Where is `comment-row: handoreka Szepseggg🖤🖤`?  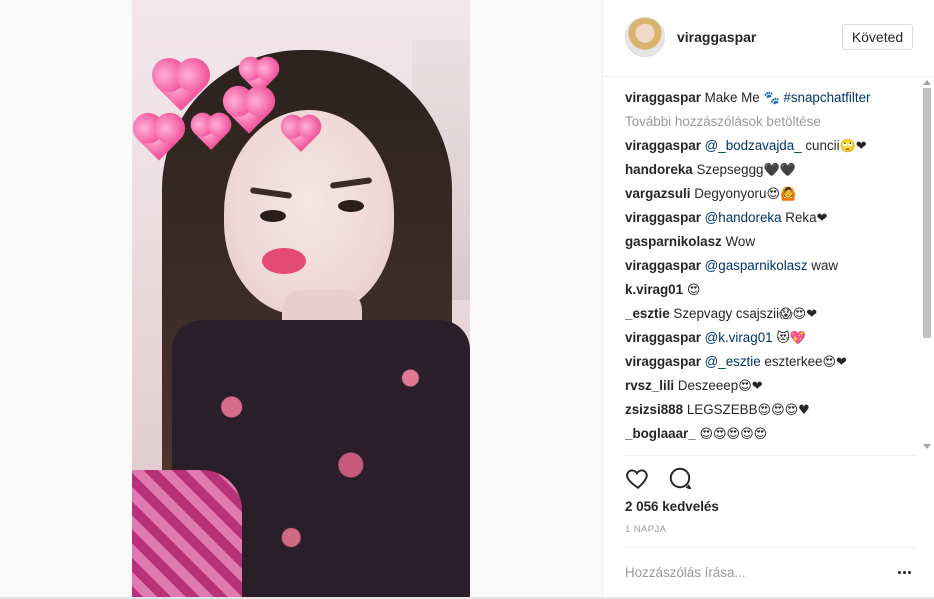 comment-row: handoreka Szepseggg🖤🖤 is located at coordinates (770, 170).